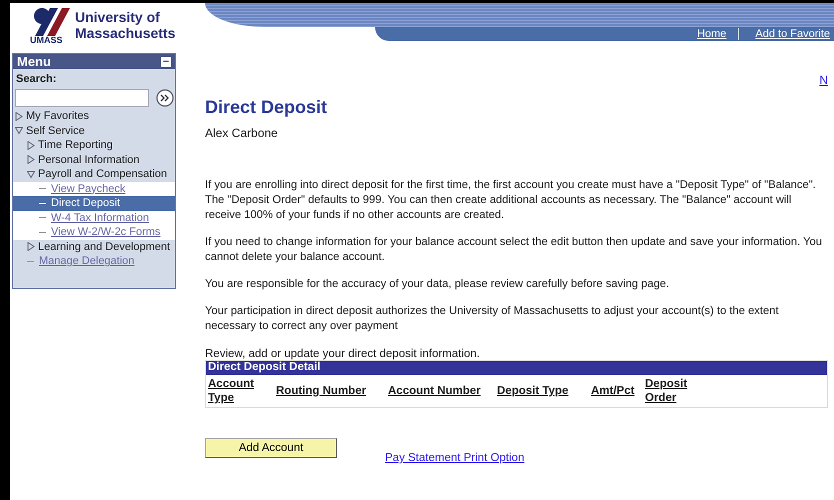  I want to click on print-option-link: Pay Statement Print Option, so click(454, 458).